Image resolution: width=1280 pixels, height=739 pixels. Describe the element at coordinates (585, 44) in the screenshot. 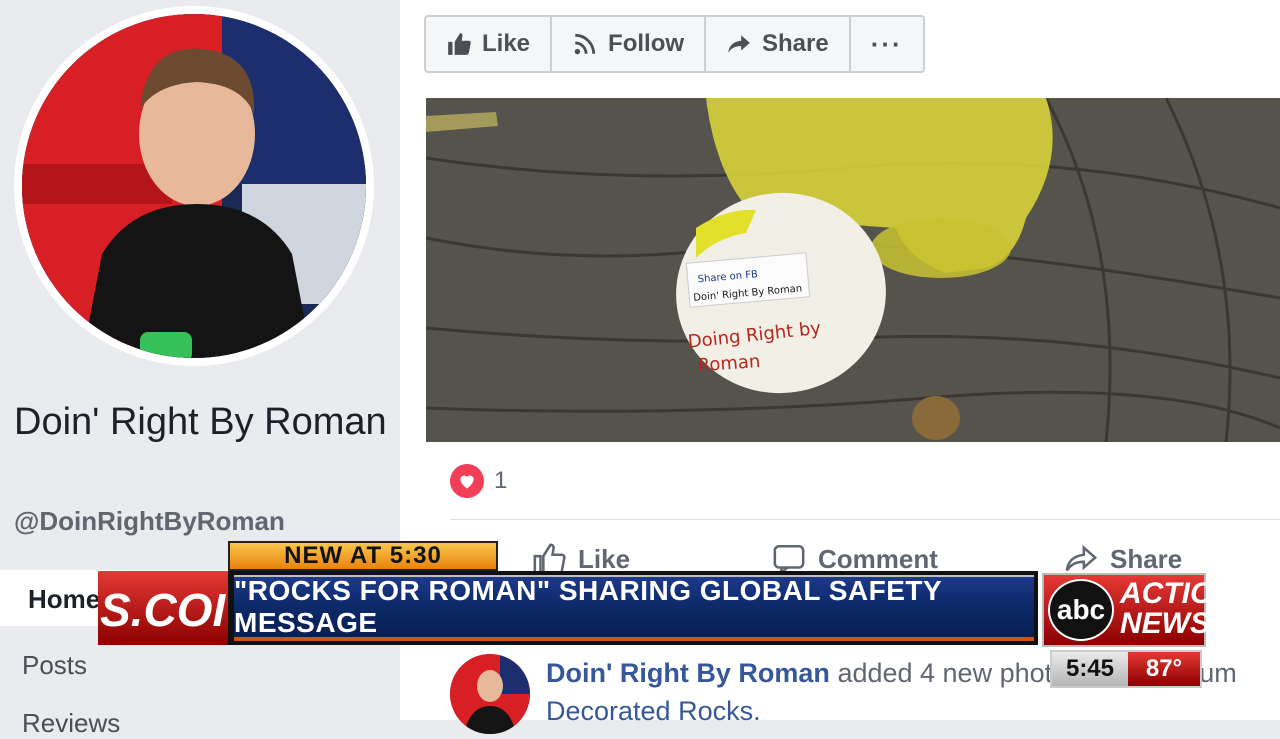

I see `rss-icon` at that location.